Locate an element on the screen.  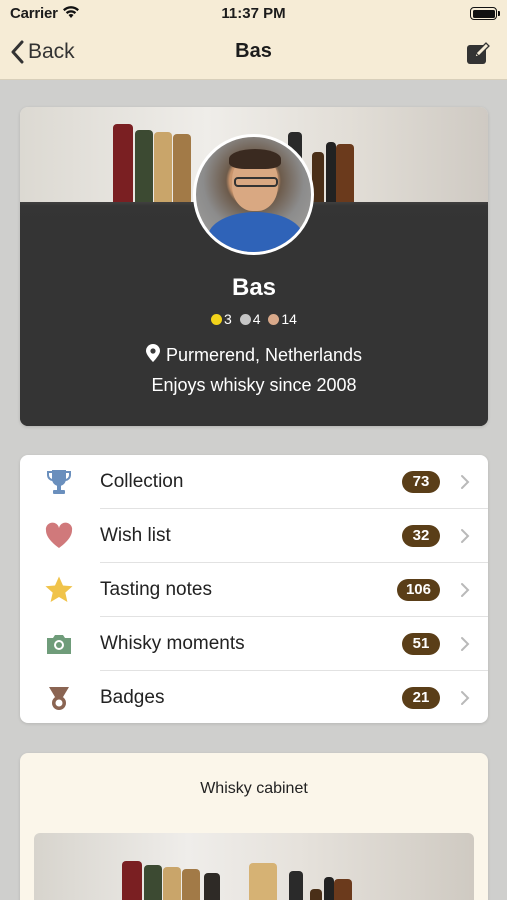
edit-icon is located at coordinates (478, 53).